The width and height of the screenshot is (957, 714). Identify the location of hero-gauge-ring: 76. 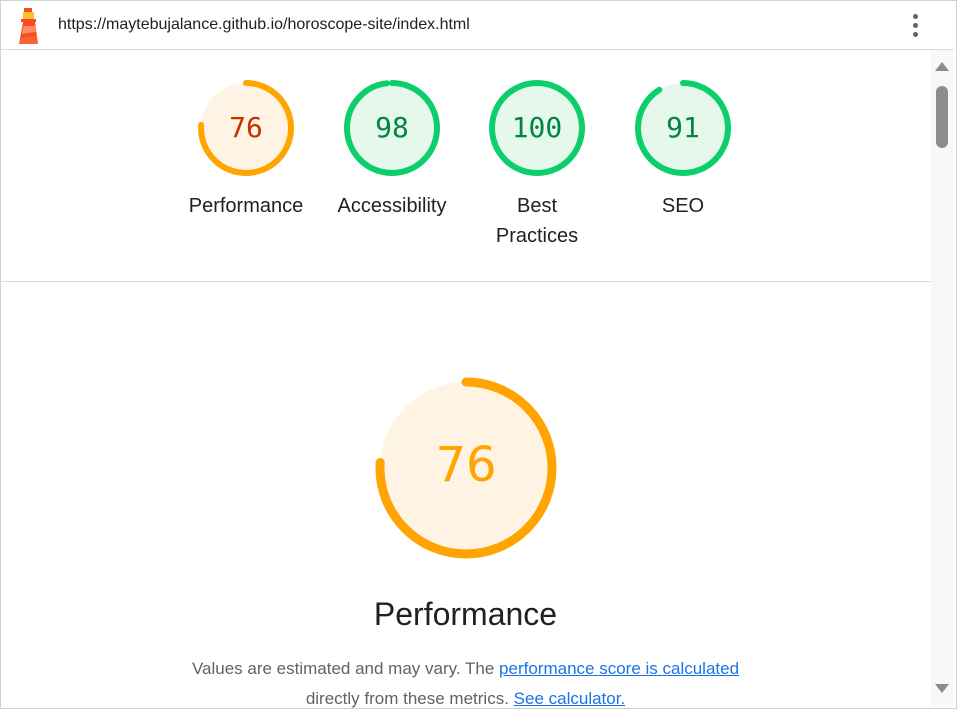
(465, 468).